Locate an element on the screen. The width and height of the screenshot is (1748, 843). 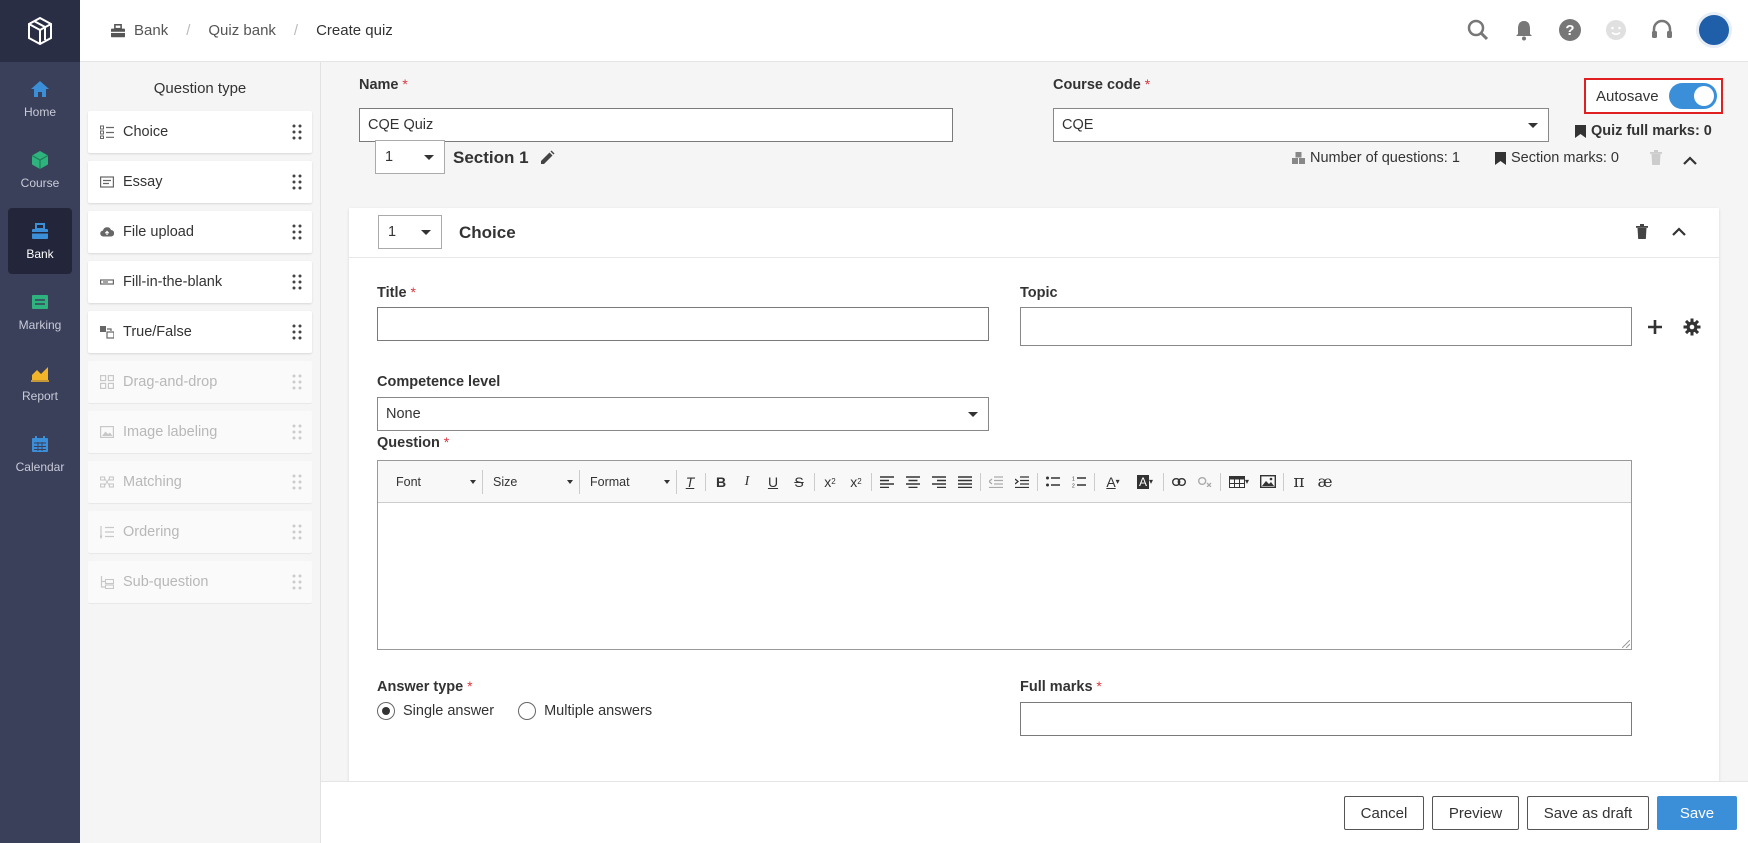
section-collapse-chevron-up-icon is located at coordinates (1690, 160).